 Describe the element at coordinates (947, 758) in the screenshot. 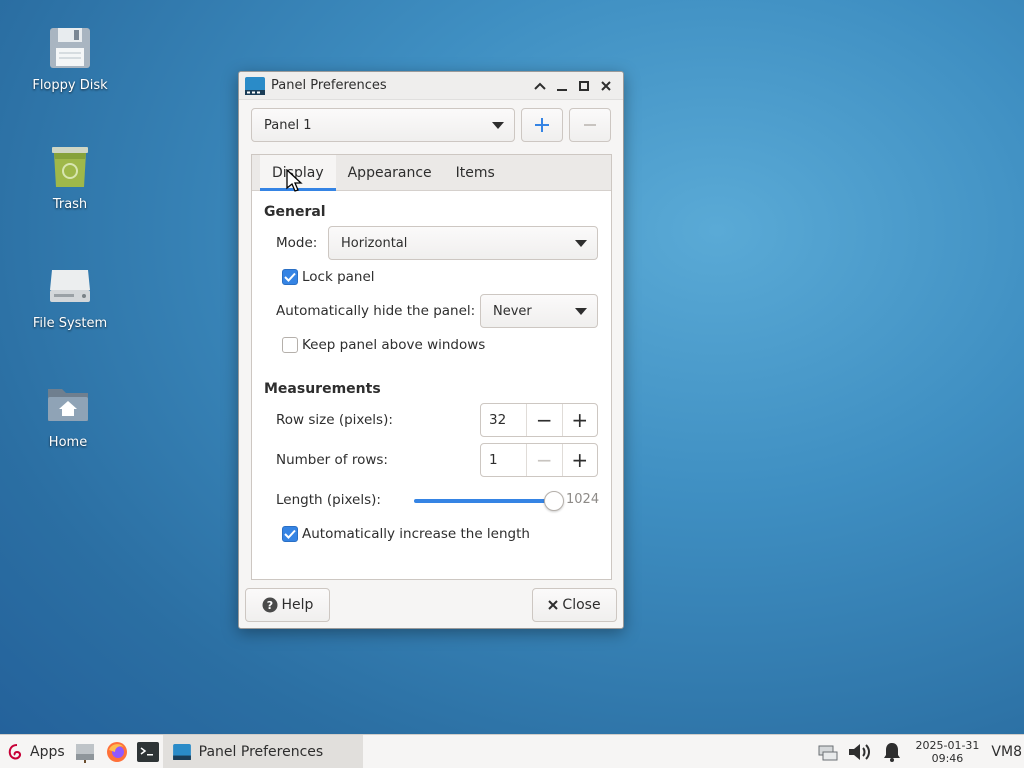

I see `clock-time: 09:46` at that location.